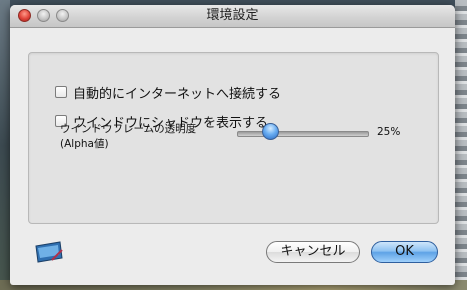  Describe the element at coordinates (177, 94) in the screenshot. I see `auto-connect-label: 自動的にインターネットへ接続する` at that location.